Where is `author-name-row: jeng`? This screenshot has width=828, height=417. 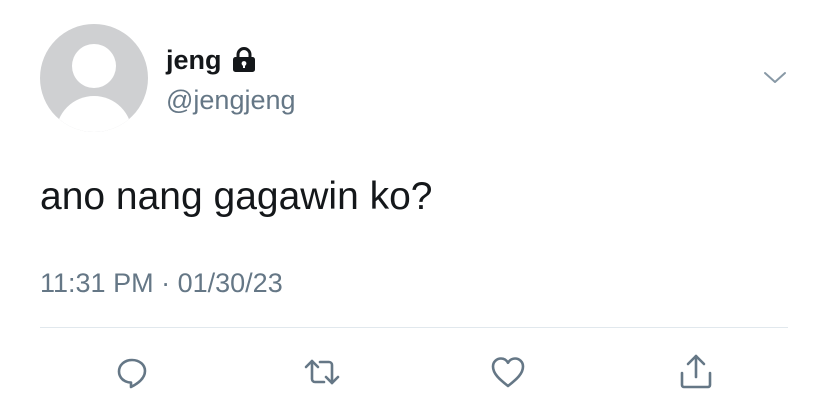 author-name-row: jeng is located at coordinates (211, 60).